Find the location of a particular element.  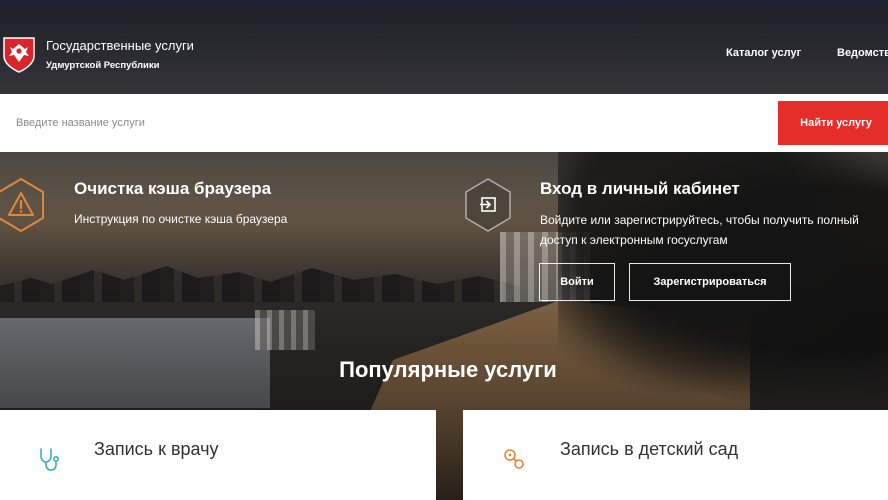

service-label-kindergarten: Запись в детский сад is located at coordinates (649, 449).